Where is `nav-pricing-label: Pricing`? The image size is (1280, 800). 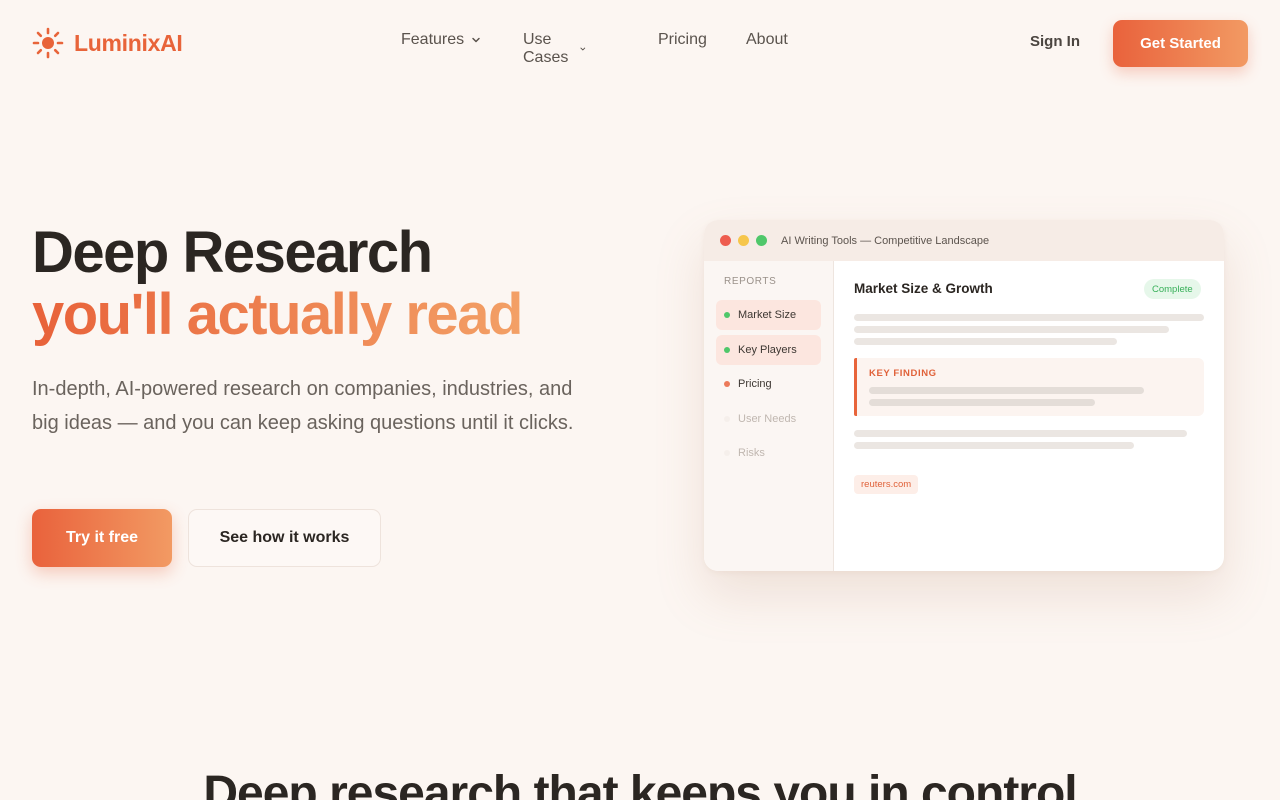 nav-pricing-label: Pricing is located at coordinates (682, 39).